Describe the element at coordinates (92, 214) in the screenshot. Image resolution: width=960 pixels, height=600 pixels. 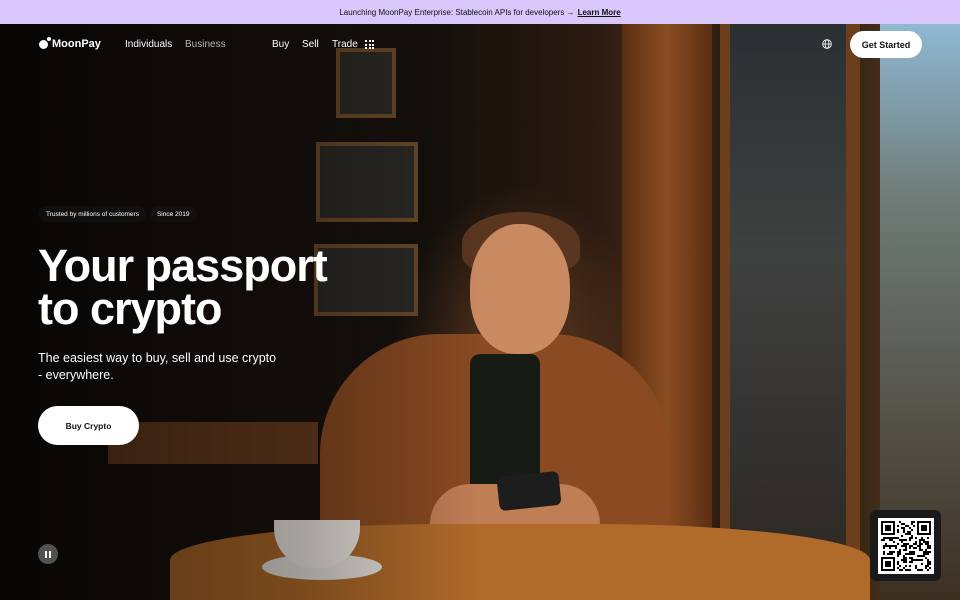
I see `badge-trusted: Trusted by millions of customers` at that location.